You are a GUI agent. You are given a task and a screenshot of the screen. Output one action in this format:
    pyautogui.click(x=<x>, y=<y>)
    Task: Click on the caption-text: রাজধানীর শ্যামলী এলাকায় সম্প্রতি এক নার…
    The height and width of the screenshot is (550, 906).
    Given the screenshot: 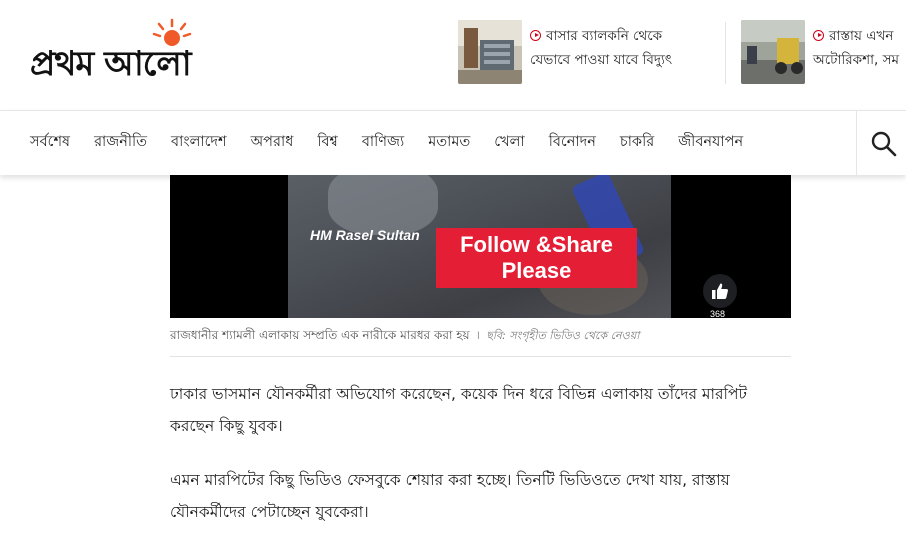 What is the action you would take?
    pyautogui.click(x=320, y=335)
    